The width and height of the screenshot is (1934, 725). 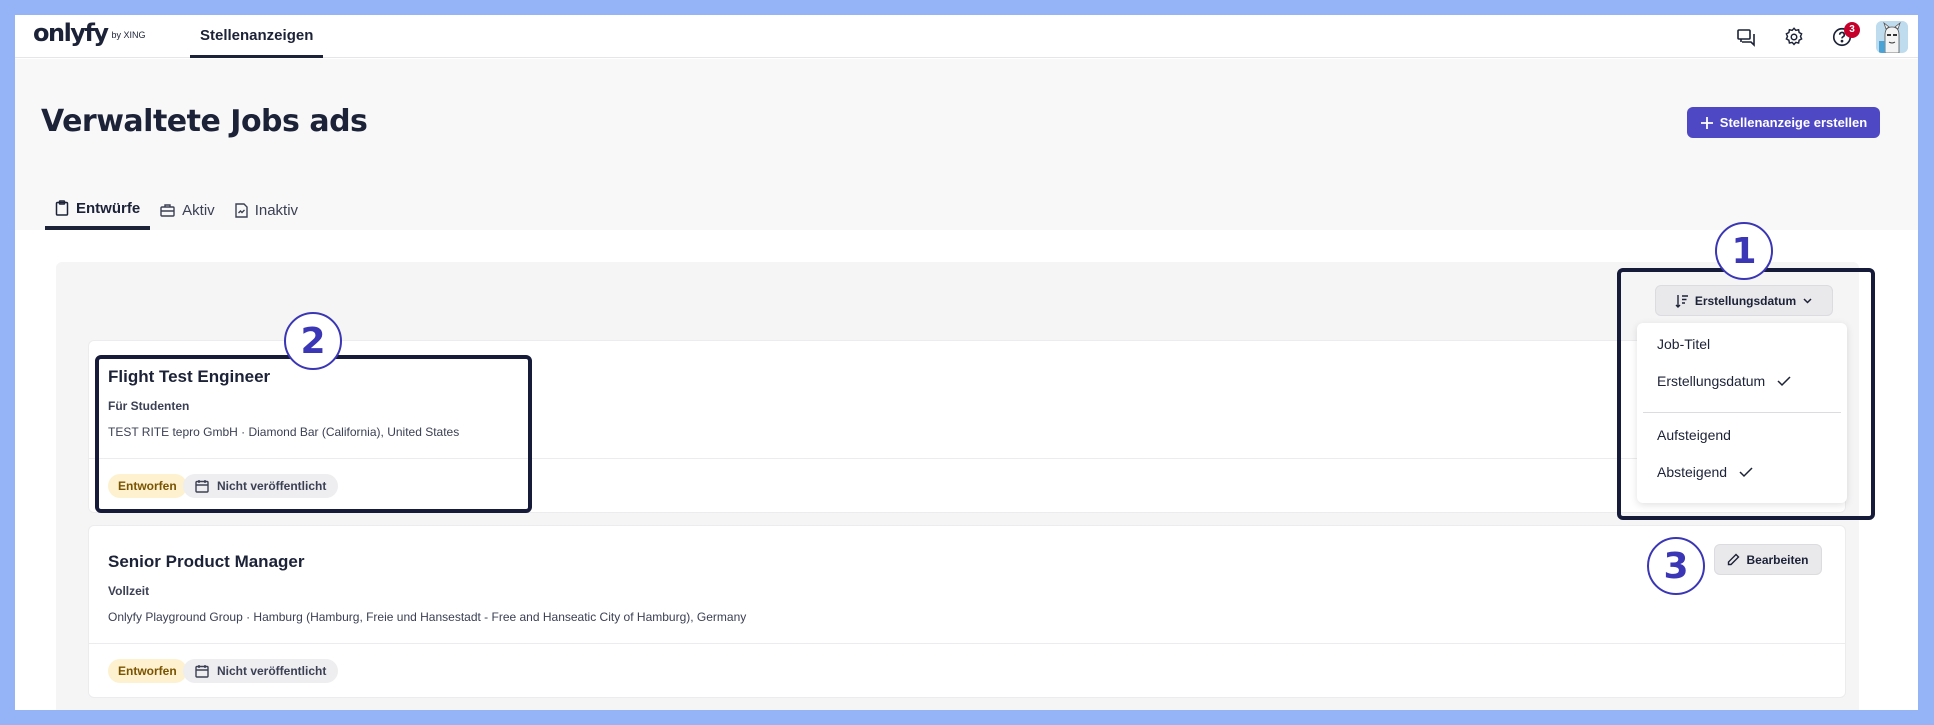 I want to click on clipboard-icon, so click(x=62, y=208).